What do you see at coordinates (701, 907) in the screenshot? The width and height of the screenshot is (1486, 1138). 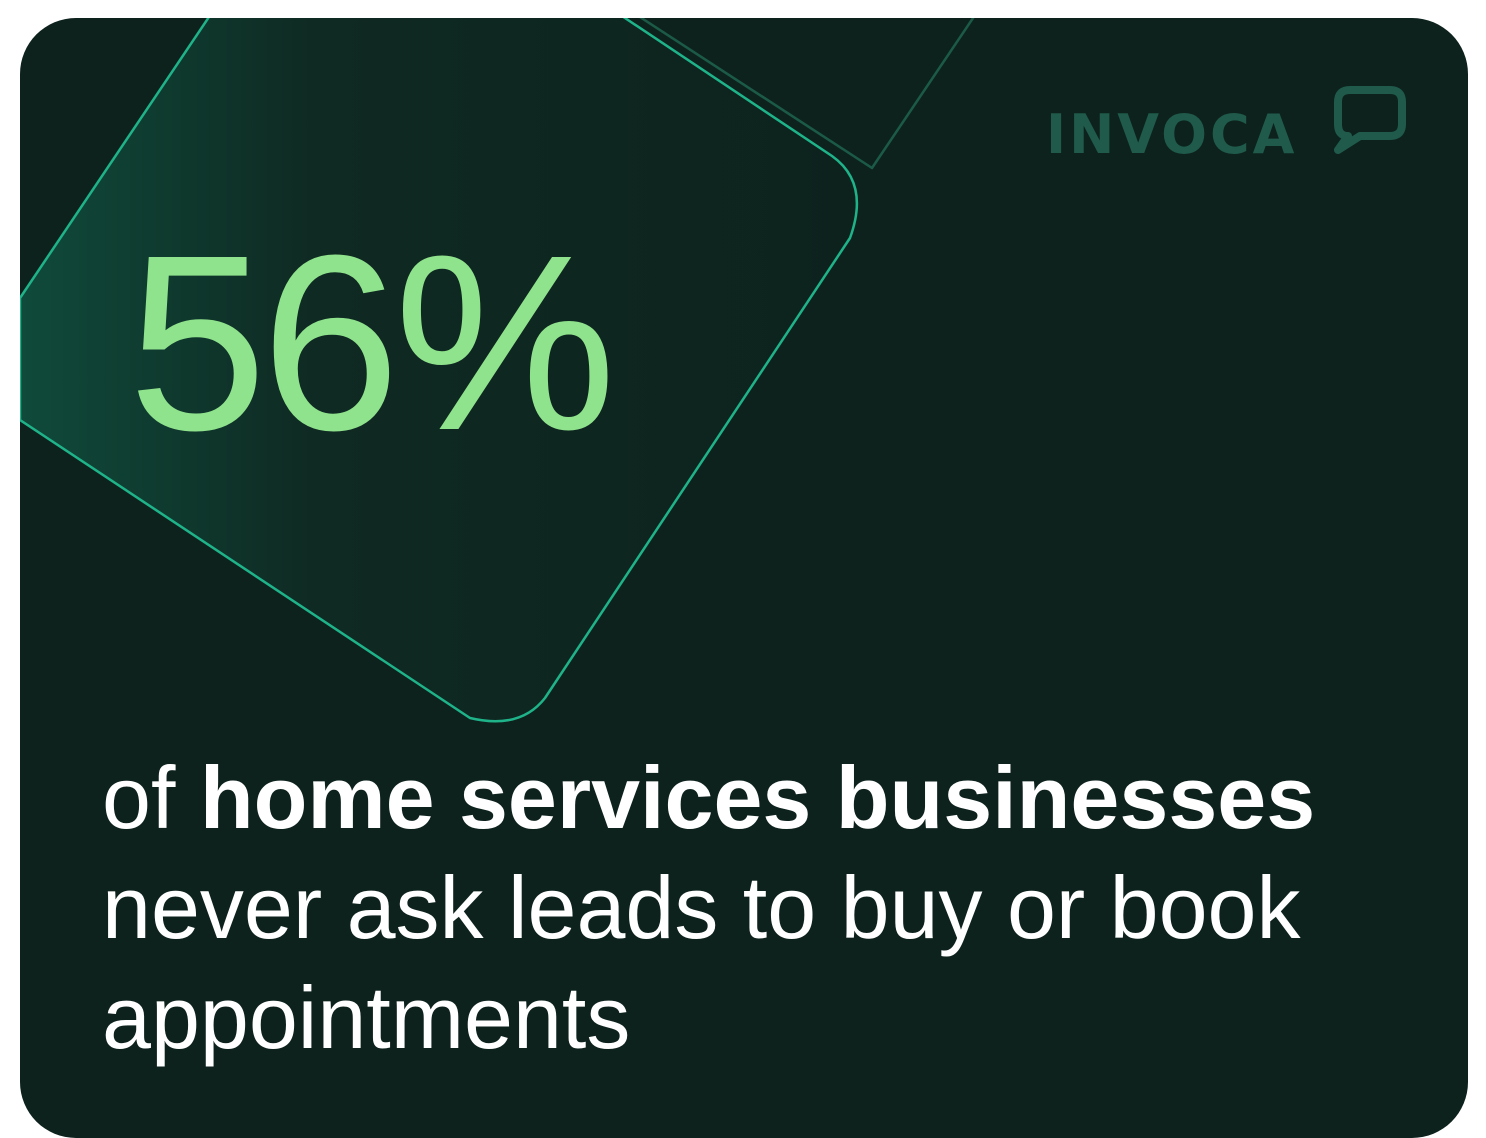 I see `caption-line-2: never ask leads to buy or book` at bounding box center [701, 907].